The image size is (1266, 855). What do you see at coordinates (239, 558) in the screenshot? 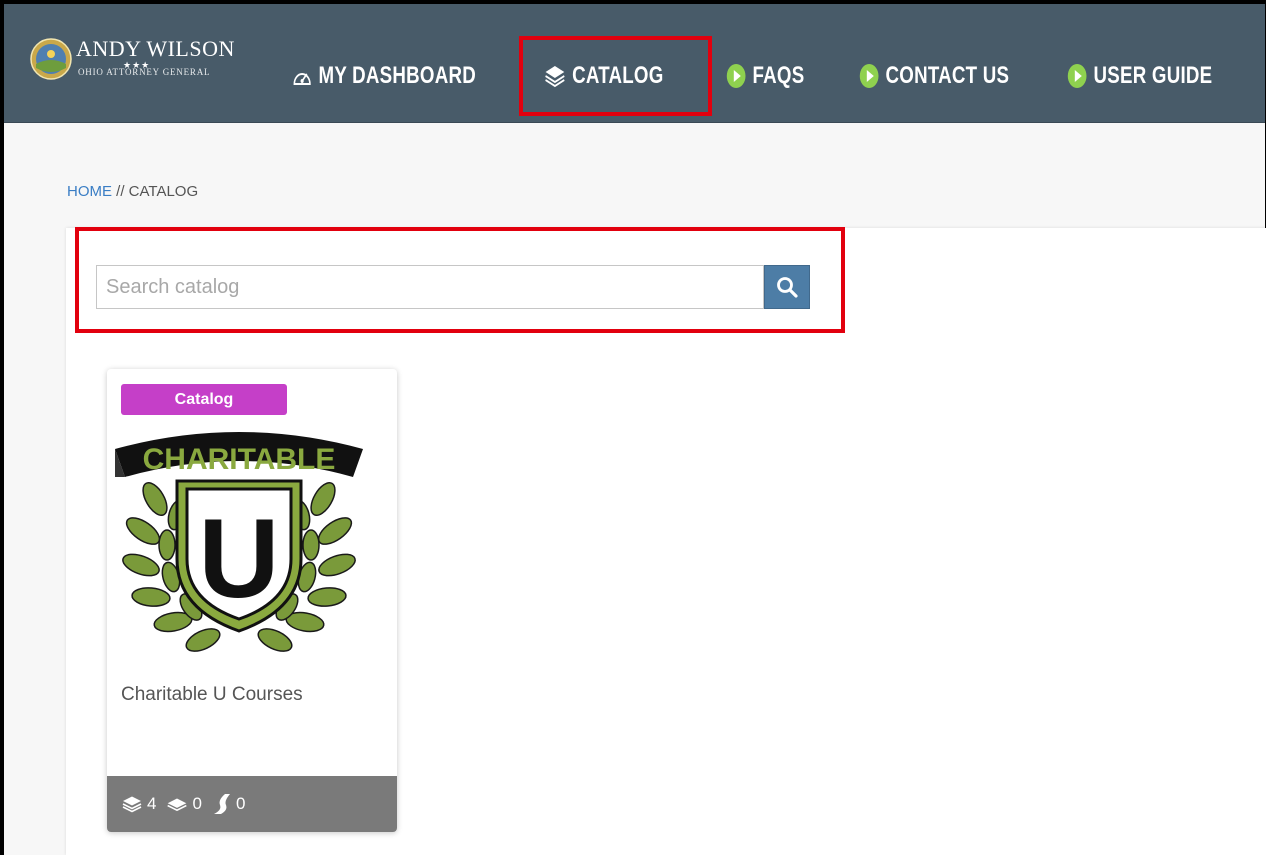
I see `logo-u-letter: U` at bounding box center [239, 558].